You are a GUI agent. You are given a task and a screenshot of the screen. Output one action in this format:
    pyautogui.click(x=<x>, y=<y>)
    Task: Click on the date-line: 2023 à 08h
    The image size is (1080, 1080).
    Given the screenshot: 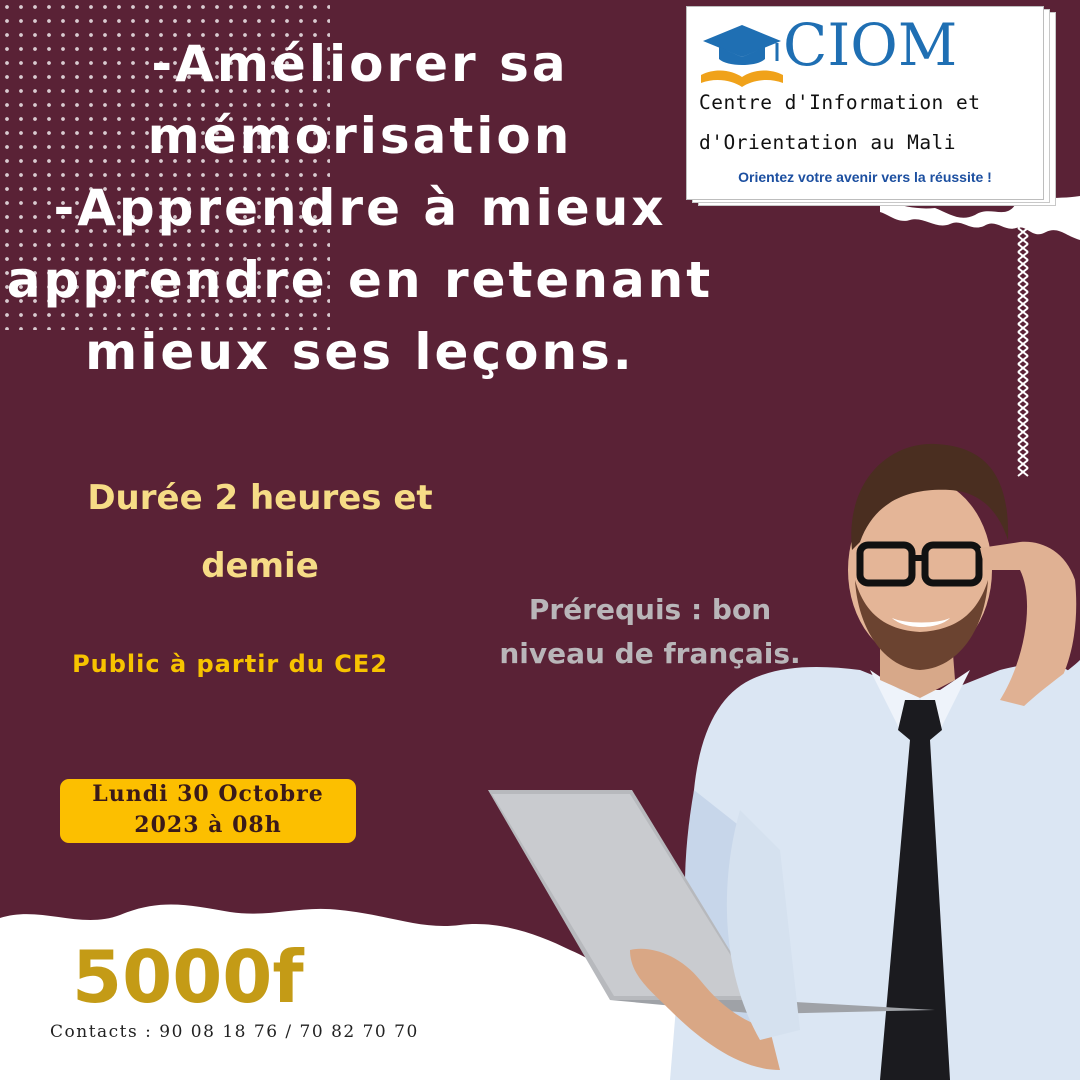 What is the action you would take?
    pyautogui.click(x=208, y=825)
    